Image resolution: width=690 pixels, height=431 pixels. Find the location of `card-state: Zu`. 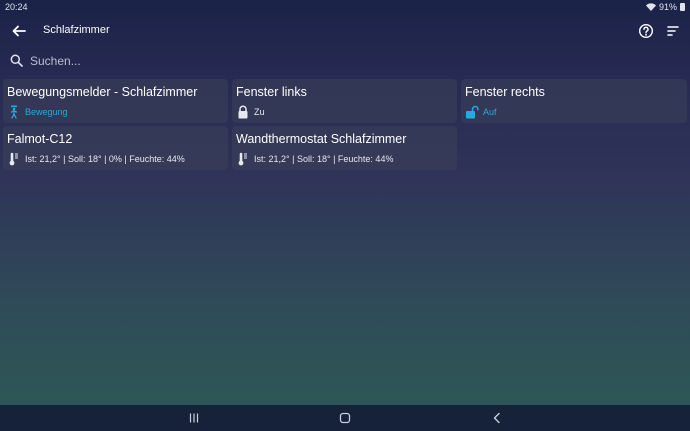

card-state: Zu is located at coordinates (259, 112).